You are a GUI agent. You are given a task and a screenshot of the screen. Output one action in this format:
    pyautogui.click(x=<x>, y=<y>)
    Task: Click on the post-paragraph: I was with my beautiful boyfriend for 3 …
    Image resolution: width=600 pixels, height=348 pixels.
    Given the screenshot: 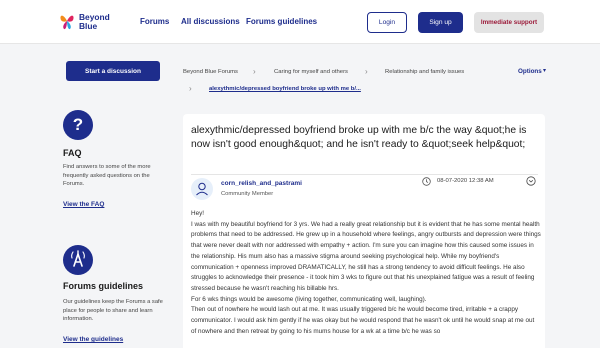 What is the action you would take?
    pyautogui.click(x=366, y=256)
    